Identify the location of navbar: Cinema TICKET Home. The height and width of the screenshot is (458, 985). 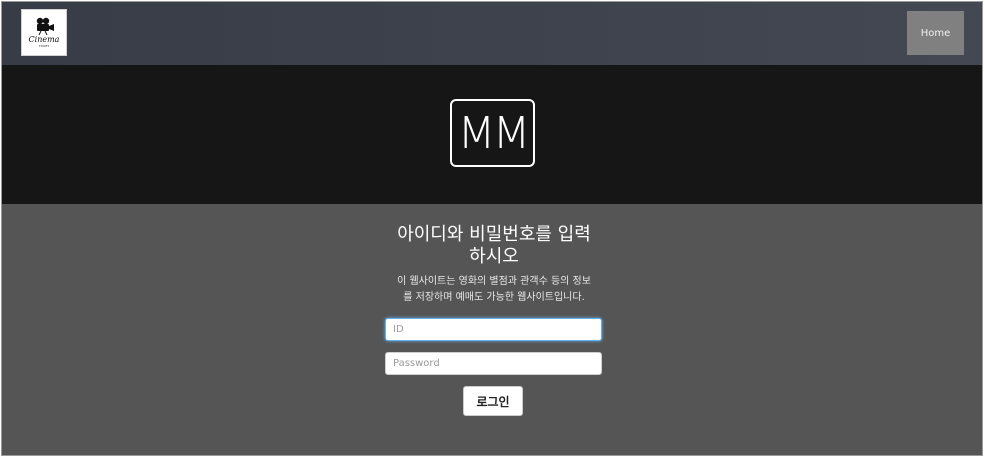
(492, 33).